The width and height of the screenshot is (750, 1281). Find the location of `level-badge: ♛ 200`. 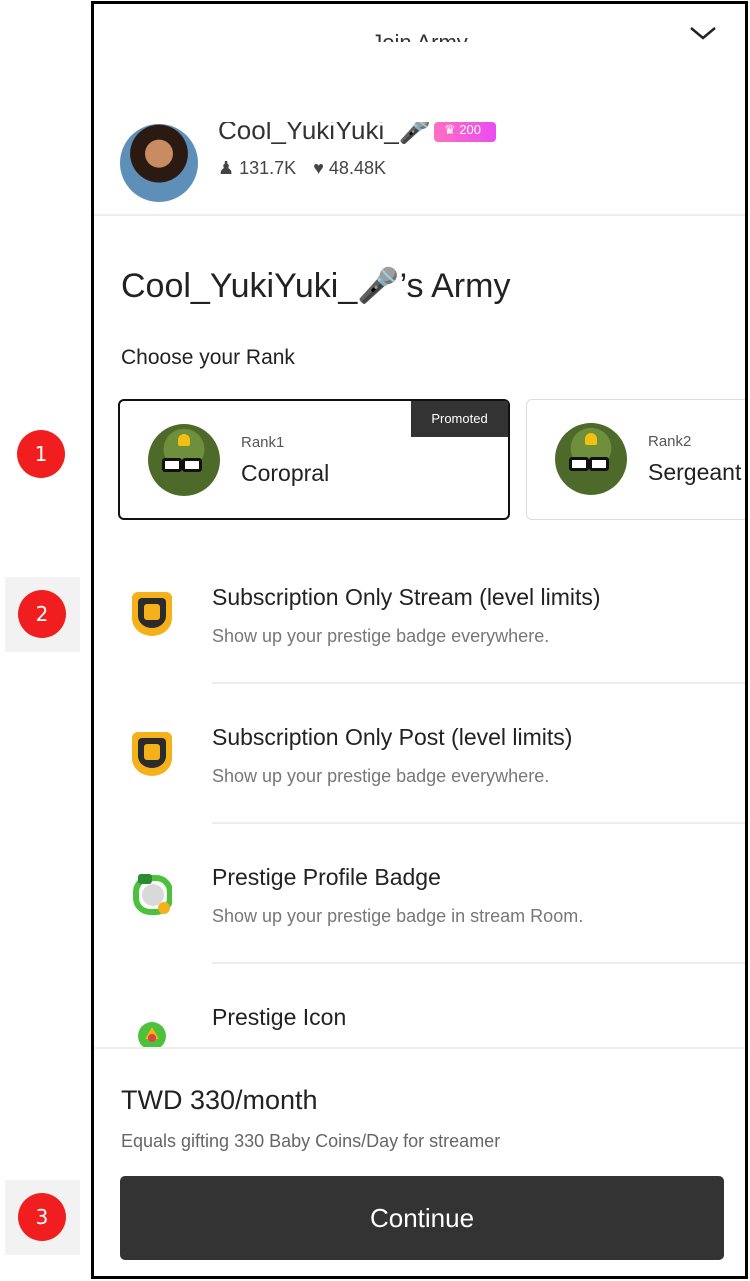

level-badge: ♛ 200 is located at coordinates (465, 132).